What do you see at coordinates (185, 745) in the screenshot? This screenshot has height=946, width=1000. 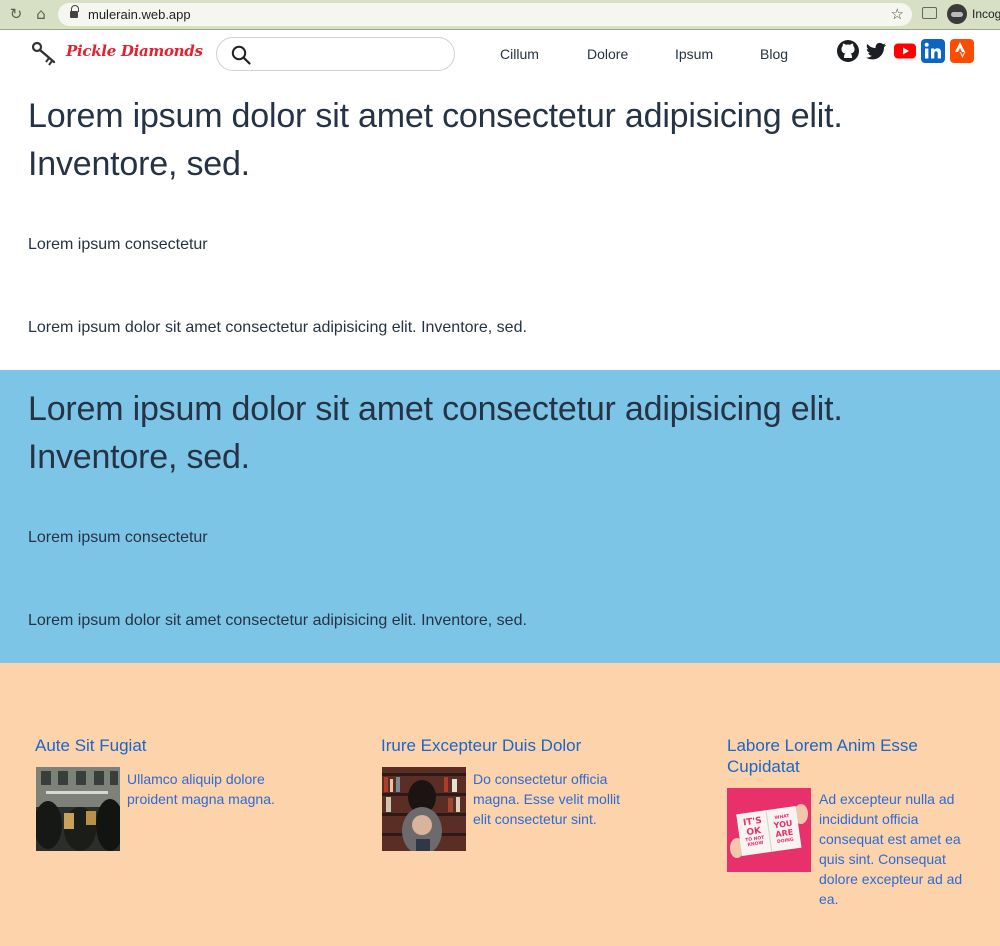 I see `card-title-link: Aute Sit Fugiat` at bounding box center [185, 745].